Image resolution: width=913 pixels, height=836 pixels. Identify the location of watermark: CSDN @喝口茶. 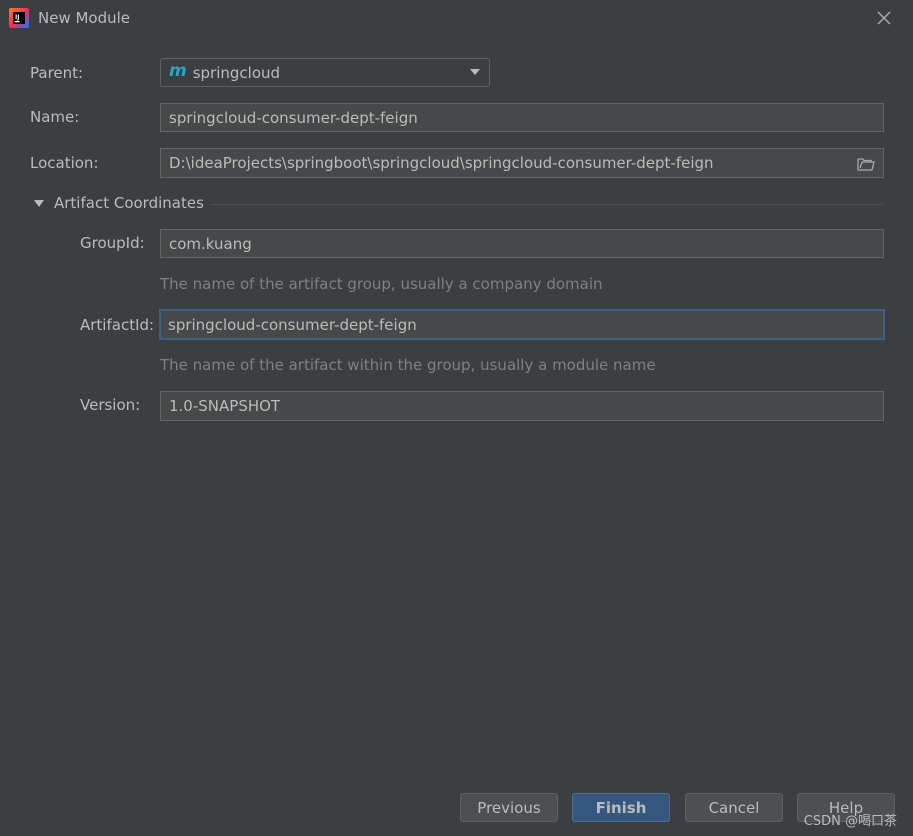
(850, 821).